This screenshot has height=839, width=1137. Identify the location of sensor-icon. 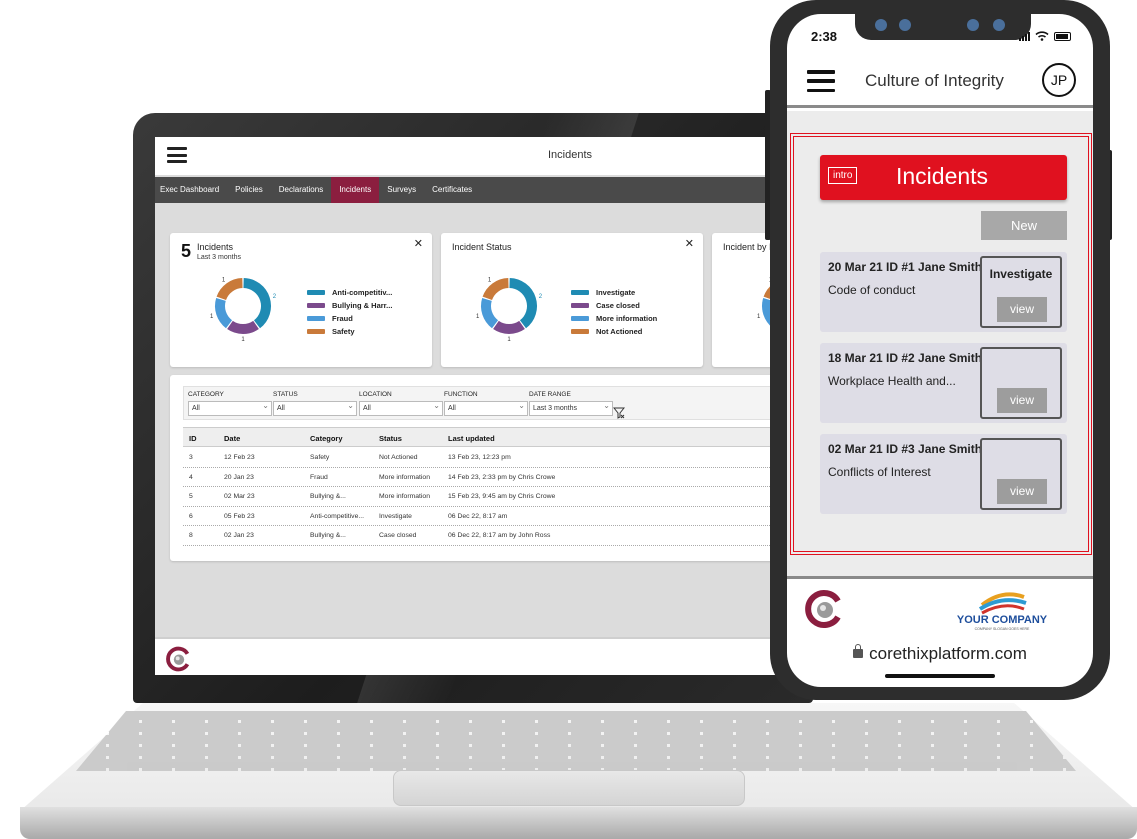
(973, 25).